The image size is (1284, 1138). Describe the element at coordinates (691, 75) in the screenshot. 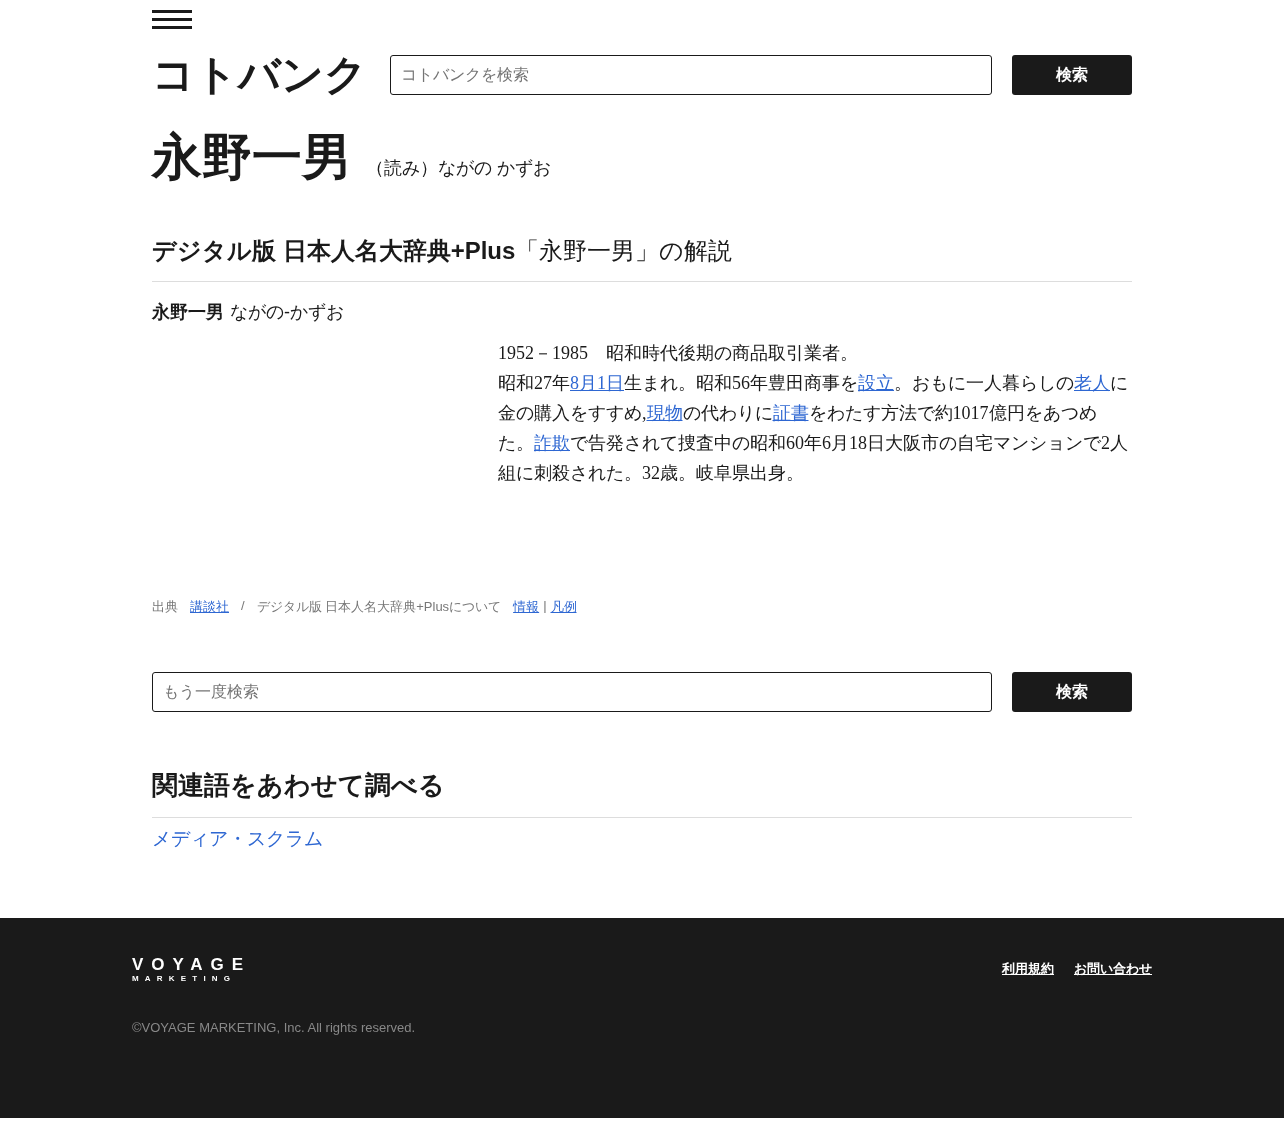

I see `search-field: コトバンクを検索` at that location.